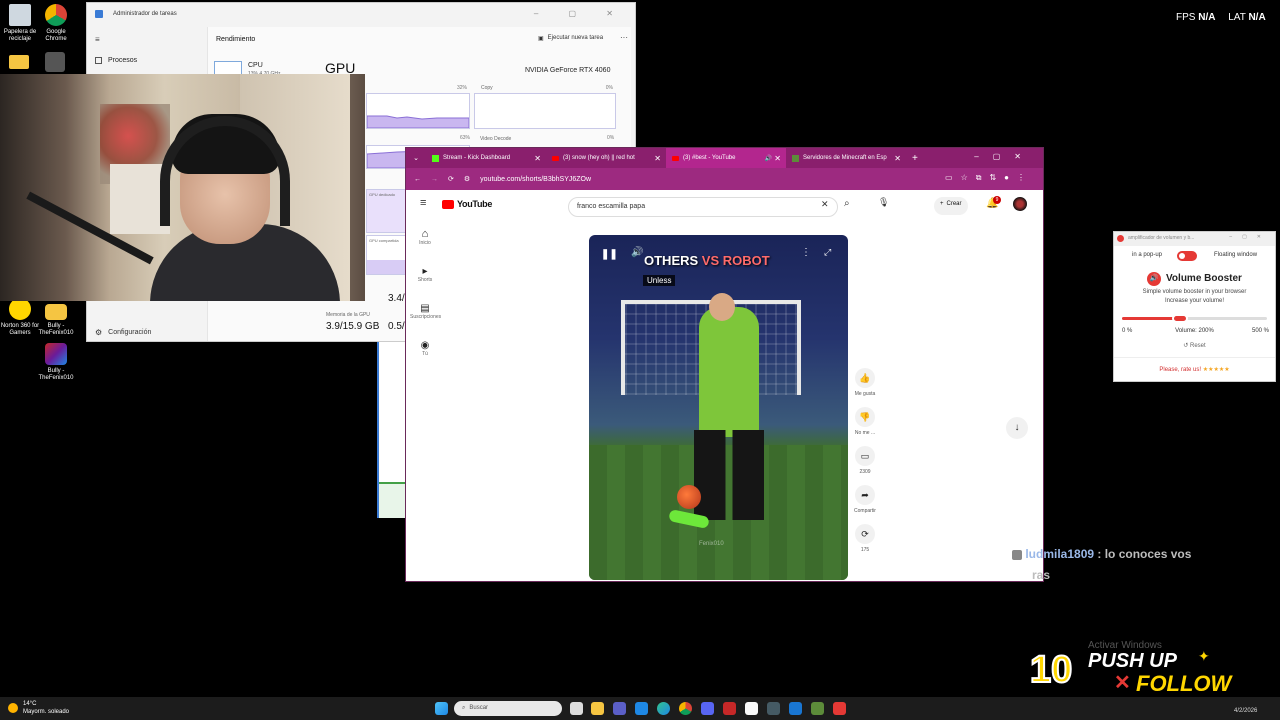 Image resolution: width=1280 pixels, height=720 pixels. I want to click on shorts-video-player: ❚❚ 🔊 OTHERS VS ROBOT ⋮ ⤢ Unless Fenix010, so click(718, 407).